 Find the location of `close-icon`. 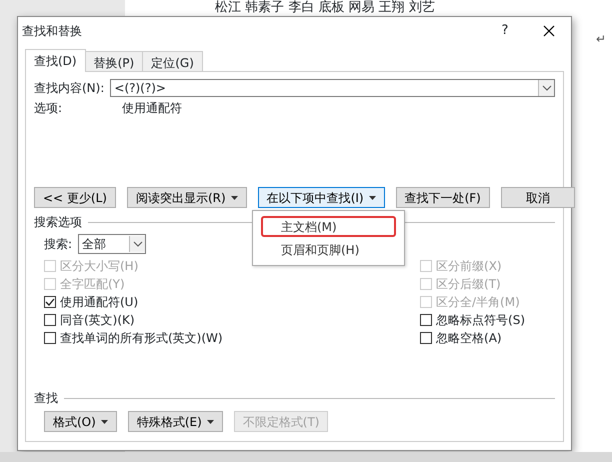

close-icon is located at coordinates (549, 30).